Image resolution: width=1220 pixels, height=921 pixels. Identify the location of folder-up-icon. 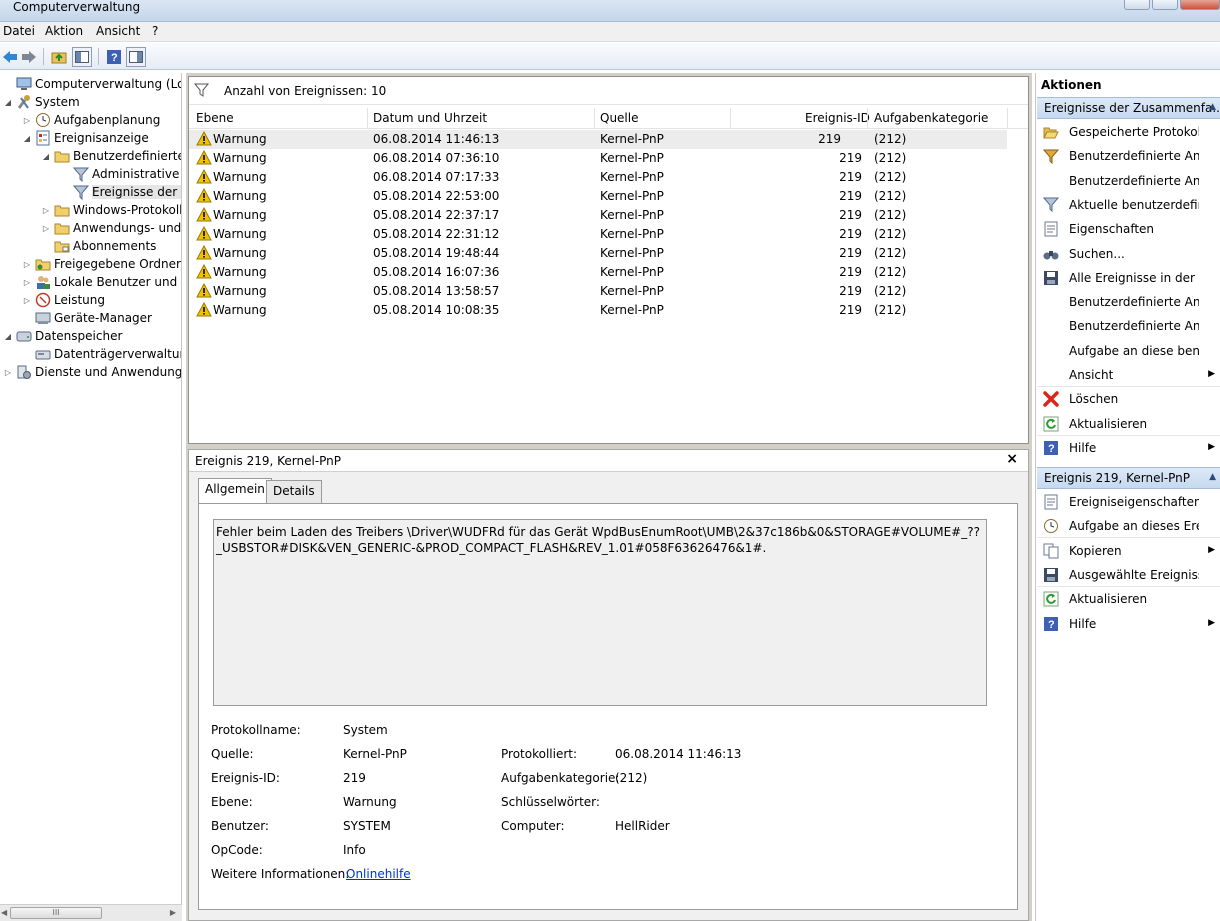
(59, 57).